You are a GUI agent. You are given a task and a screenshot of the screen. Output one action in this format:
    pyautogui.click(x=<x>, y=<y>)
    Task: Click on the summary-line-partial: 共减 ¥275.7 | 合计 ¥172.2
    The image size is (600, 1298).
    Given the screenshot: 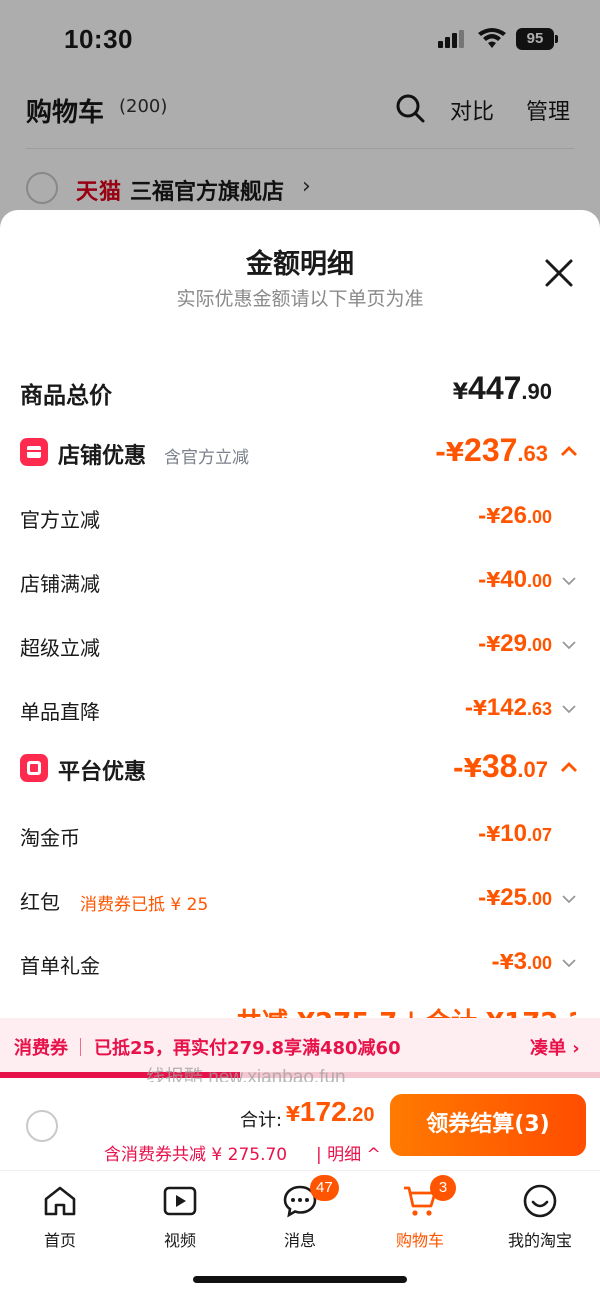 What is the action you would take?
    pyautogui.click(x=406, y=1010)
    